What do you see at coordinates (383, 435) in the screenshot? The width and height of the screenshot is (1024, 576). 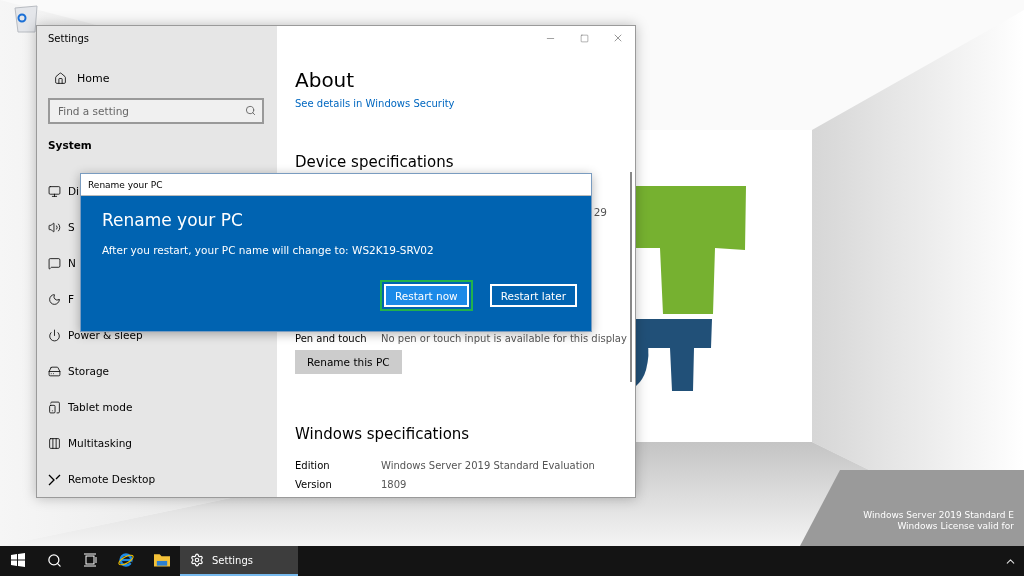 I see `section-heading: Windows specifications` at bounding box center [383, 435].